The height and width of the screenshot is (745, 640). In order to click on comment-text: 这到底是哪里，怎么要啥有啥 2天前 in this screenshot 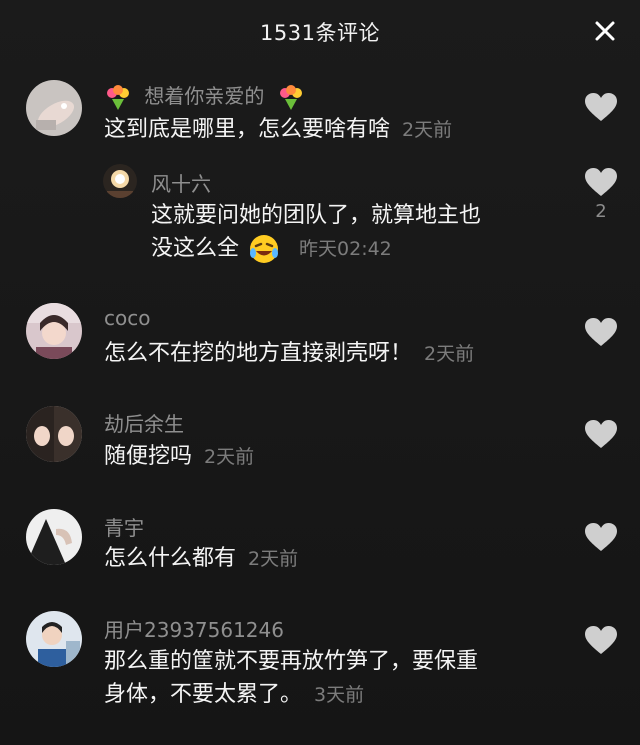, I will do `click(278, 129)`.